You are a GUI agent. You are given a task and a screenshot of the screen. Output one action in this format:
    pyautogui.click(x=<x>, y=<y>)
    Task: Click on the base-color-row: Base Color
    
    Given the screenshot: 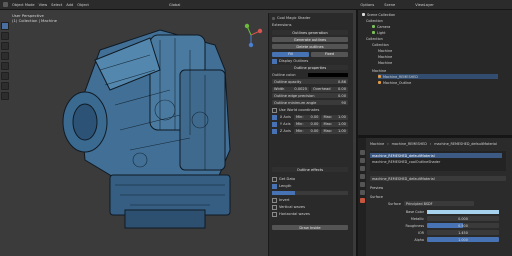 What is the action you would take?
    pyautogui.click(x=440, y=211)
    